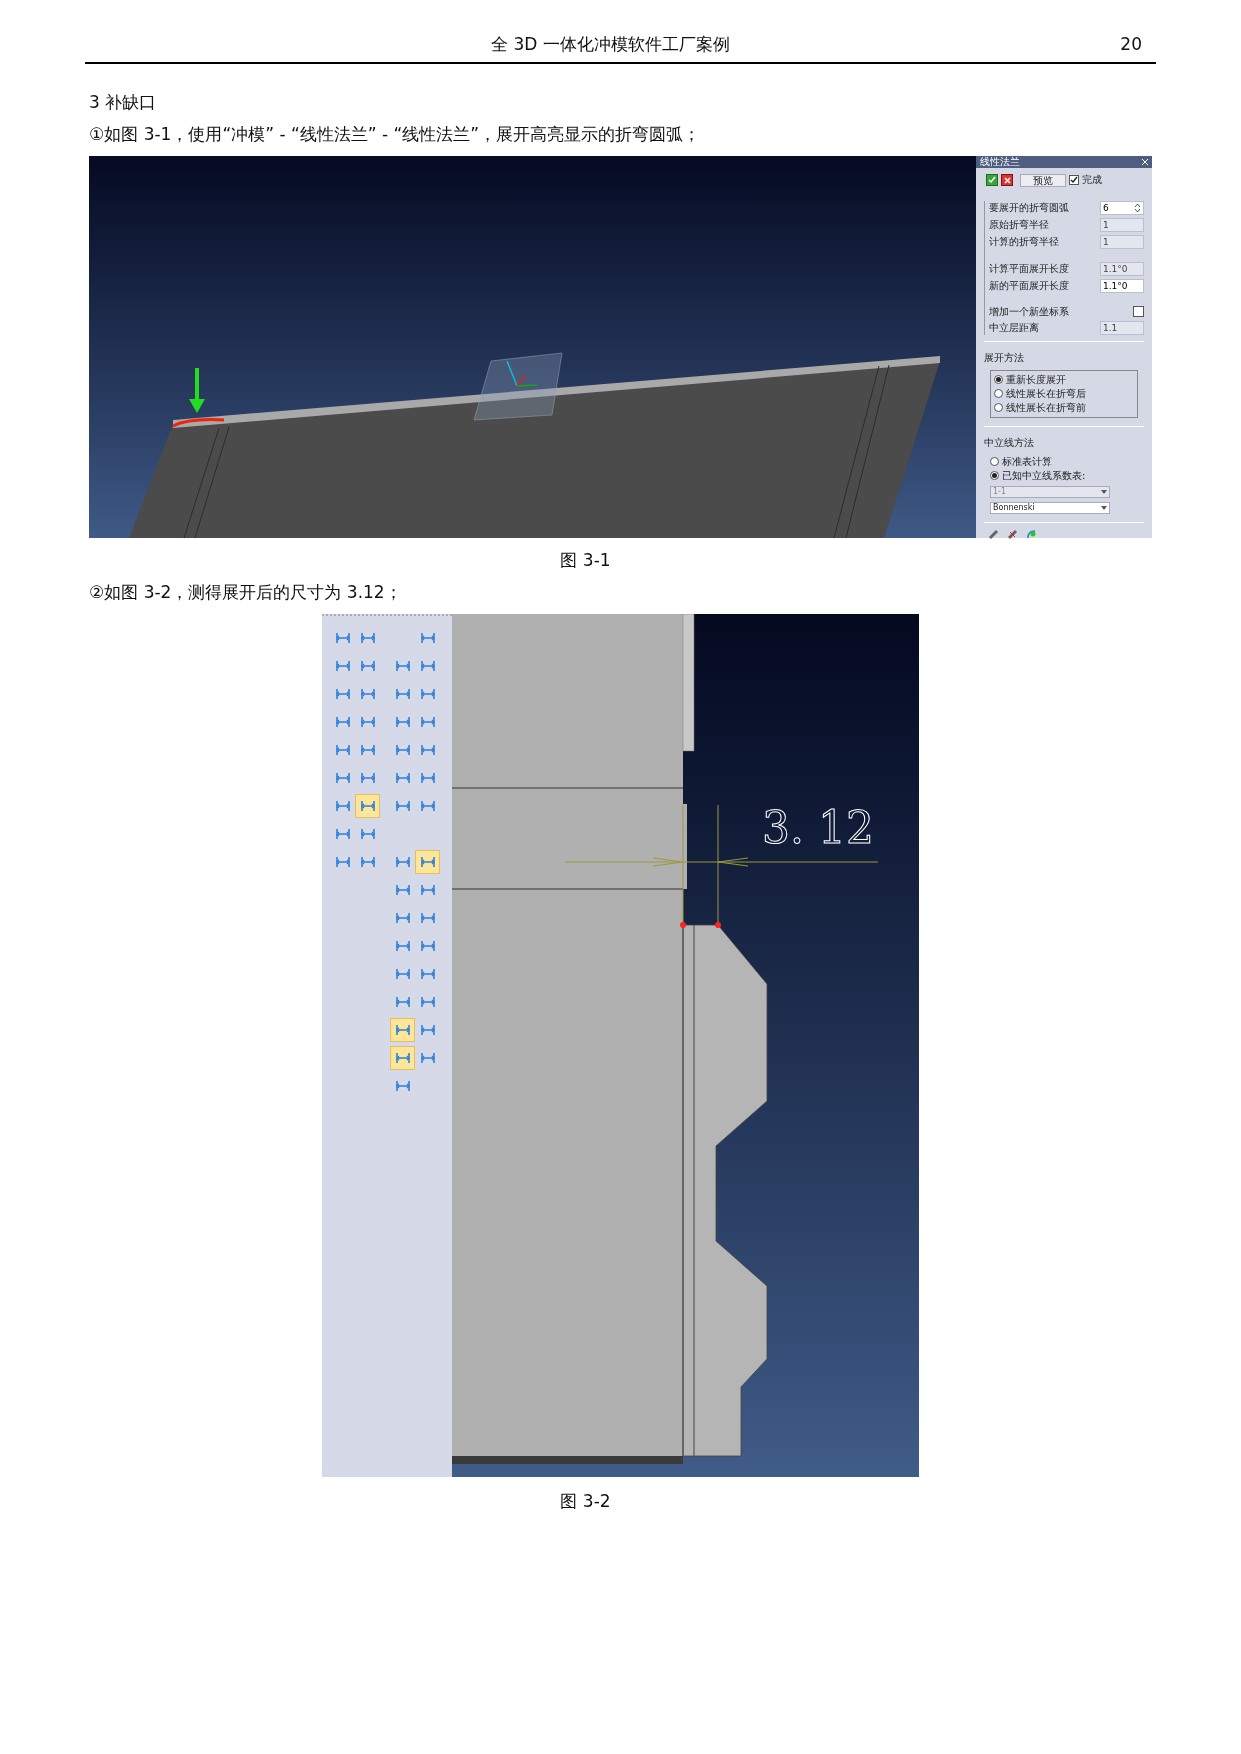  What do you see at coordinates (992, 180) in the screenshot?
I see `ok-button` at bounding box center [992, 180].